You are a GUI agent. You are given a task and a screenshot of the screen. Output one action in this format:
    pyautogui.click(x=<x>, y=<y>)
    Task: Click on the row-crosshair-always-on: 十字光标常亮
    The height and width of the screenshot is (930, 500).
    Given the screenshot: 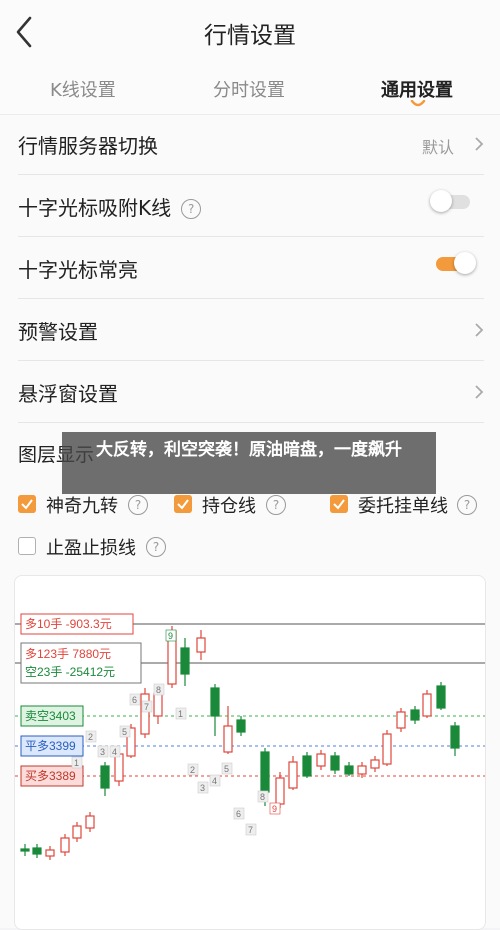 What is the action you would take?
    pyautogui.click(x=251, y=268)
    